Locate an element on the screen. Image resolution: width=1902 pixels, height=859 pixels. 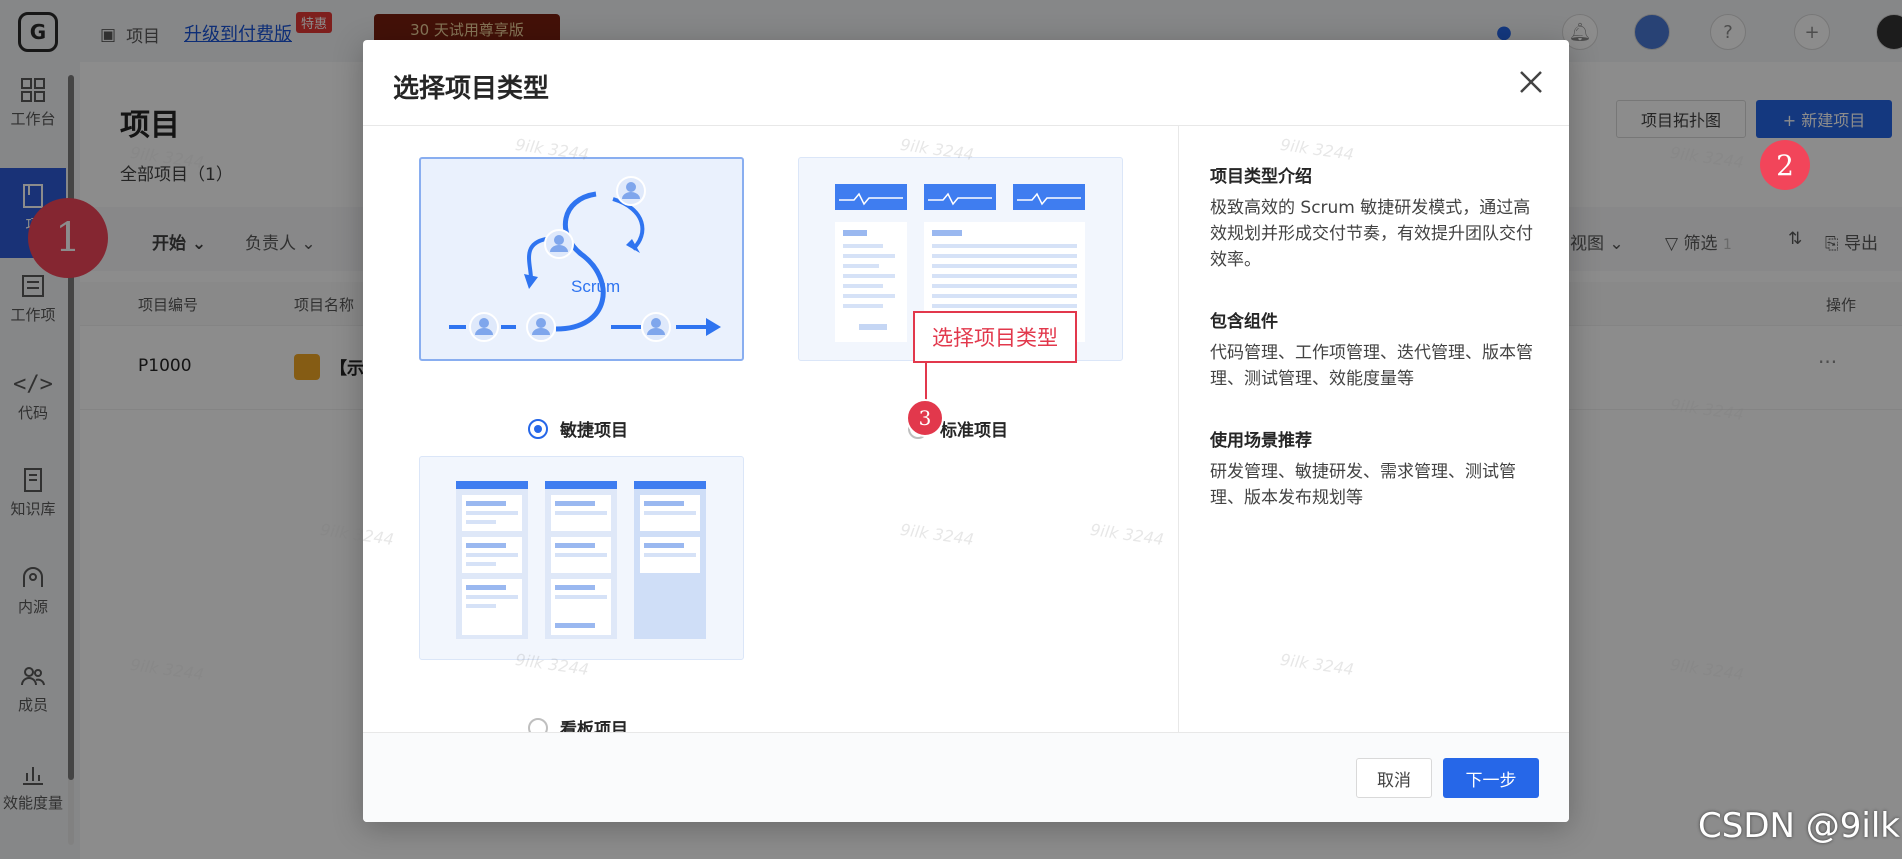
kanban-illustration is located at coordinates (581, 560).